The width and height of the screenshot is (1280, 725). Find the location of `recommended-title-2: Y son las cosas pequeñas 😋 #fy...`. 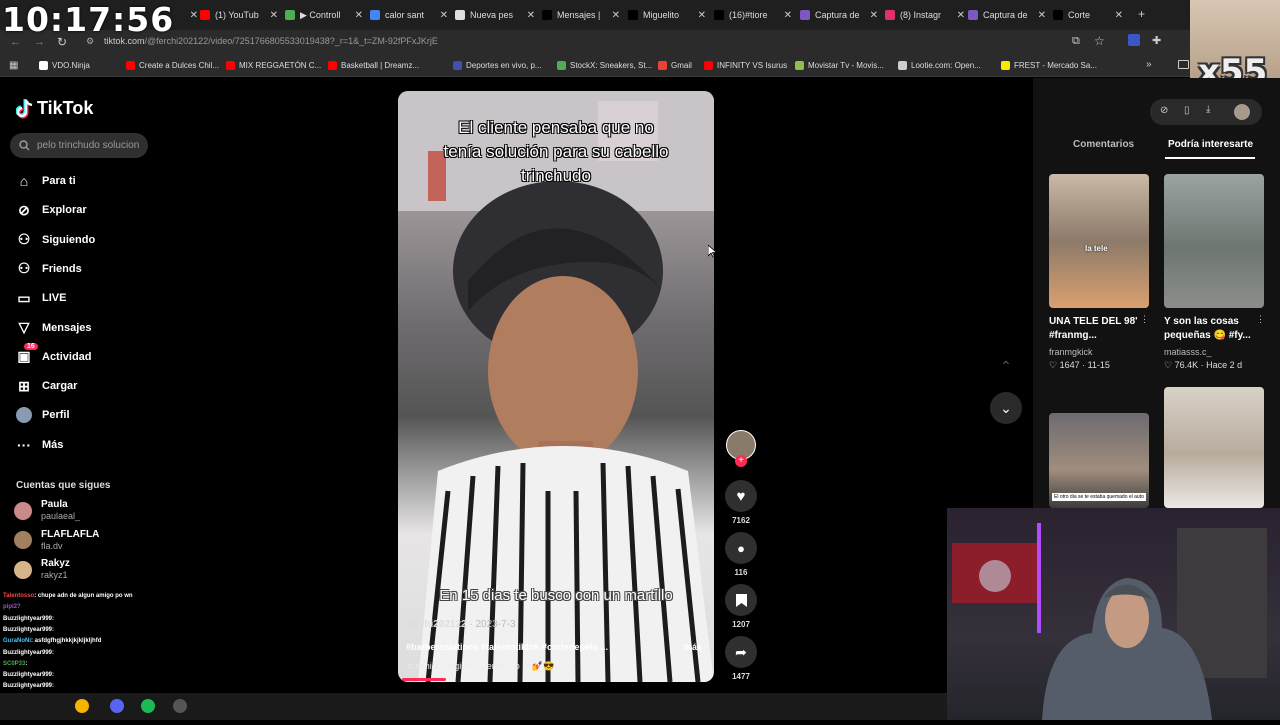

recommended-title-2: Y son las cosas pequeñas 😋 #fy... is located at coordinates (1214, 329).